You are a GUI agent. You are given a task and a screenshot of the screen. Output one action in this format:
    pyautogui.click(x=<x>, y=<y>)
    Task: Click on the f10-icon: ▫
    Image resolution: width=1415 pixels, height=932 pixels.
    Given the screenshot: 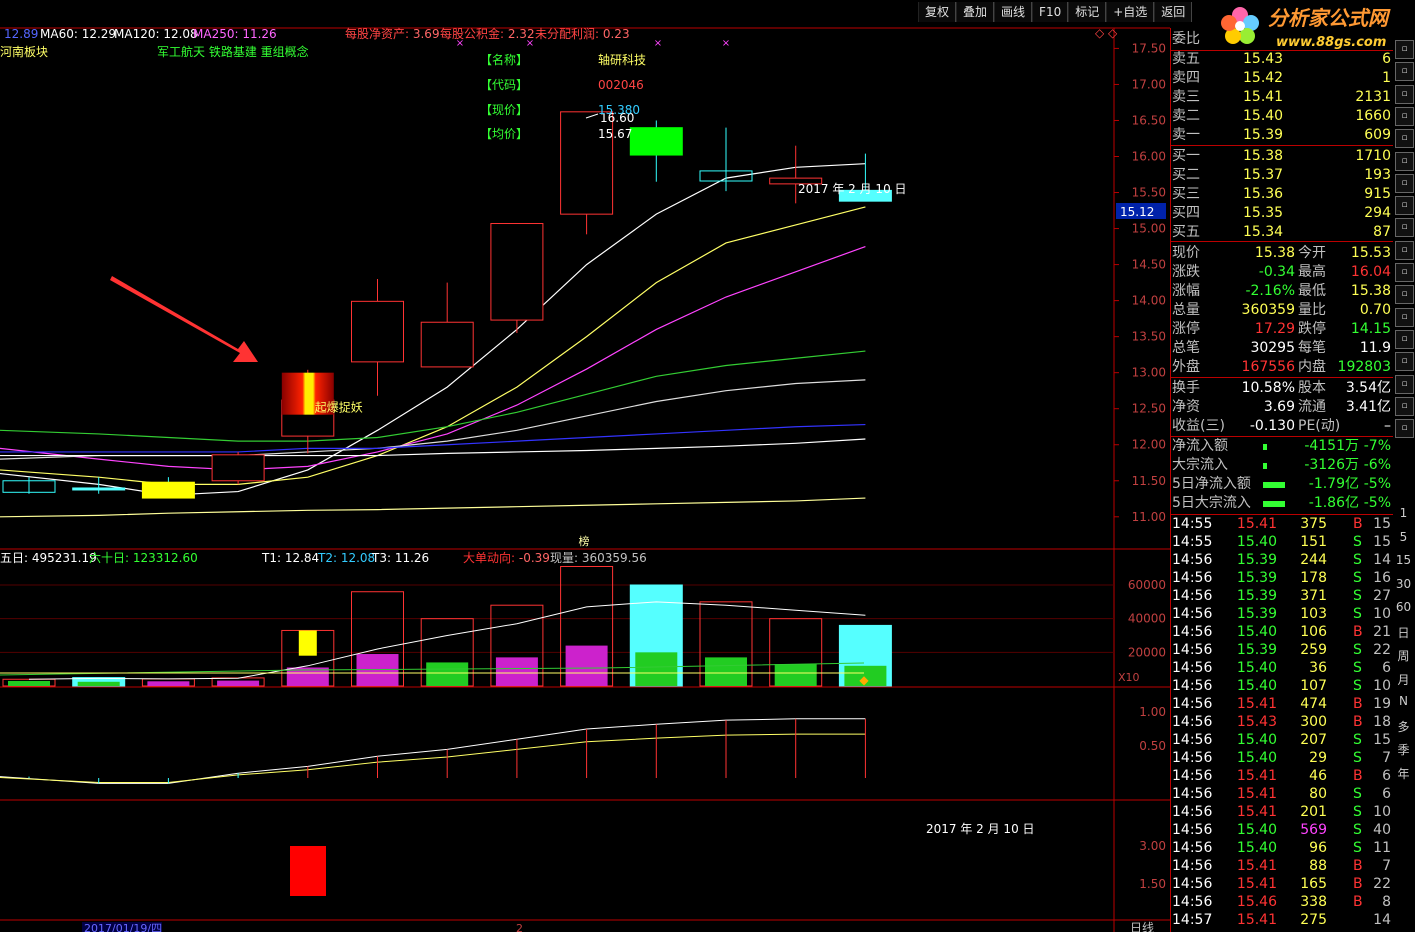 What is the action you would take?
    pyautogui.click(x=1404, y=206)
    